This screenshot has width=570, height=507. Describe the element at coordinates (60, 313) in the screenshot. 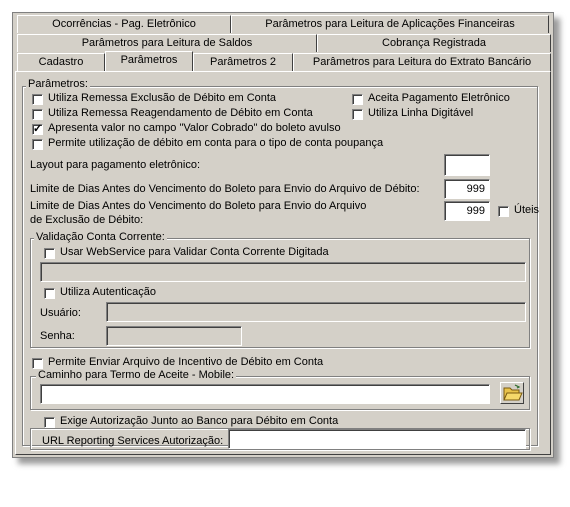

I see `usuario-label: Usuário:` at that location.